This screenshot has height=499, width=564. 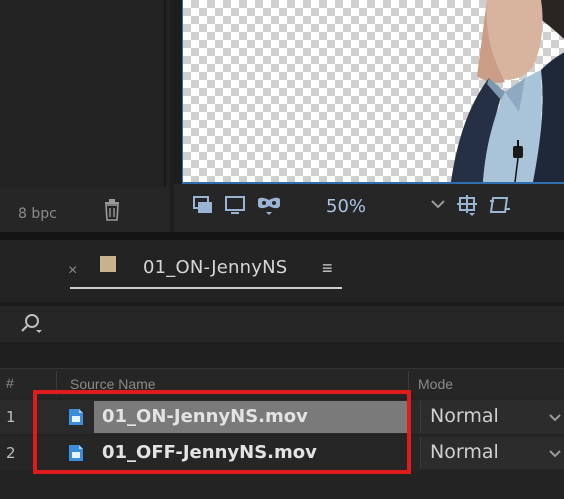 What do you see at coordinates (108, 264) in the screenshot?
I see `composition-color-swatch` at bounding box center [108, 264].